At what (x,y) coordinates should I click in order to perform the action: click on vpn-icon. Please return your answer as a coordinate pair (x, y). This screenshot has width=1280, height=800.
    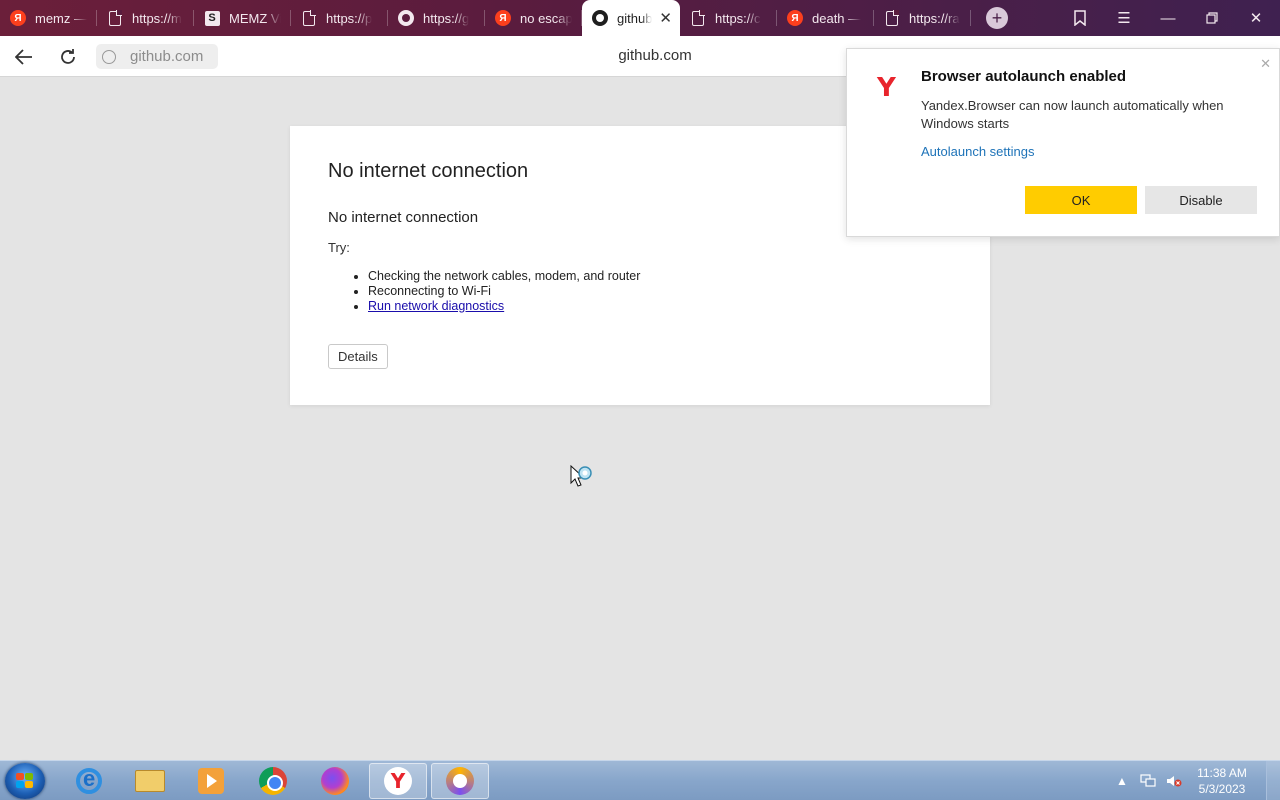
    Looking at the image, I should click on (460, 781).